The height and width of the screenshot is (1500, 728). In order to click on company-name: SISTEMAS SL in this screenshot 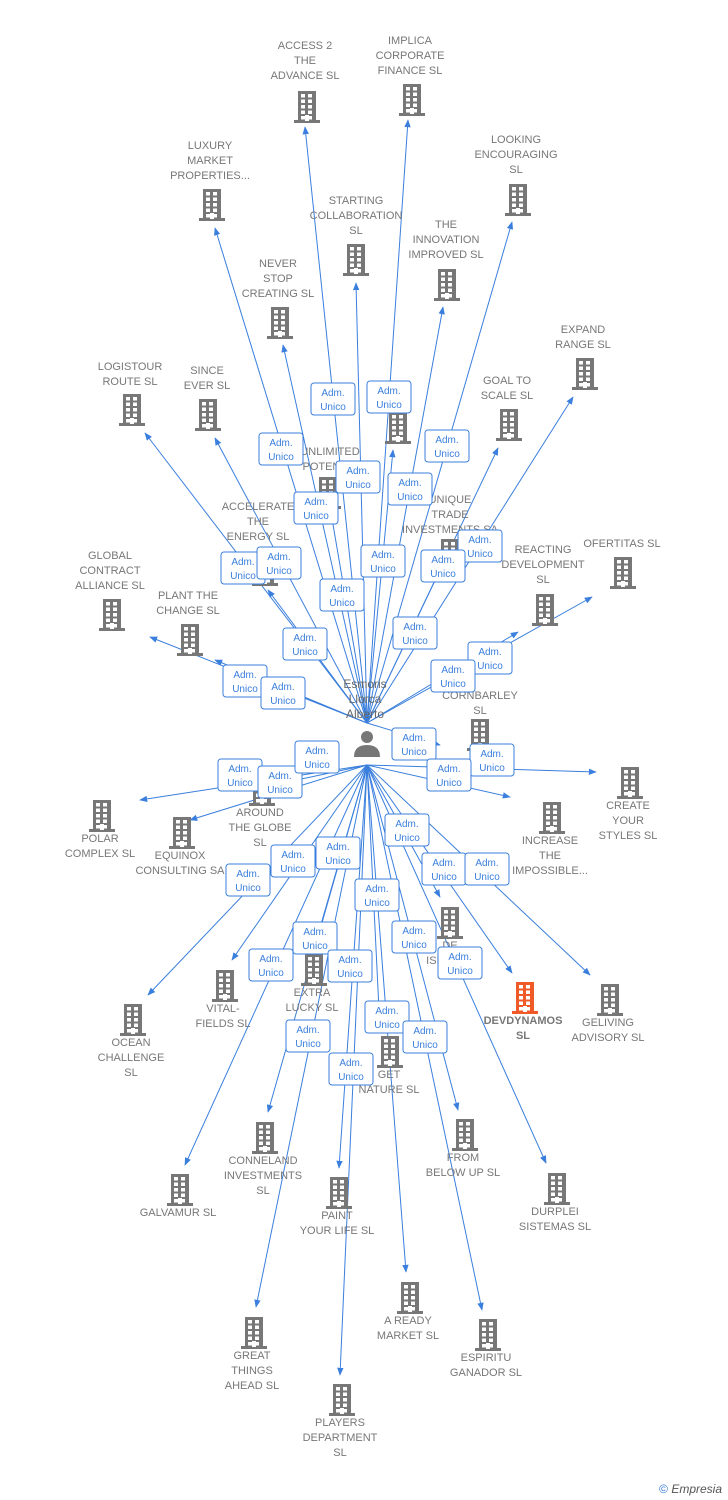, I will do `click(555, 1227)`.